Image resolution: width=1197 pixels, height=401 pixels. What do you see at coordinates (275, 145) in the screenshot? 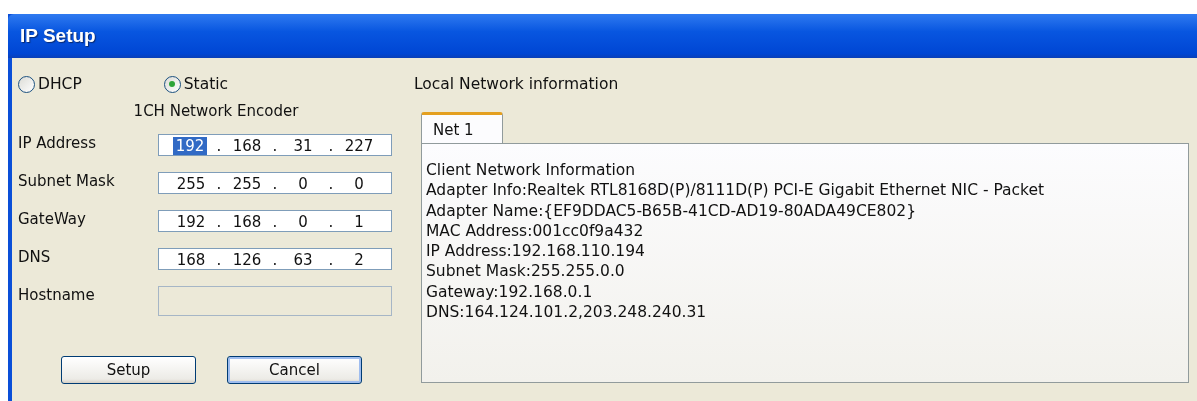
I see `input-field: 192 . 168 . 31 . 227` at bounding box center [275, 145].